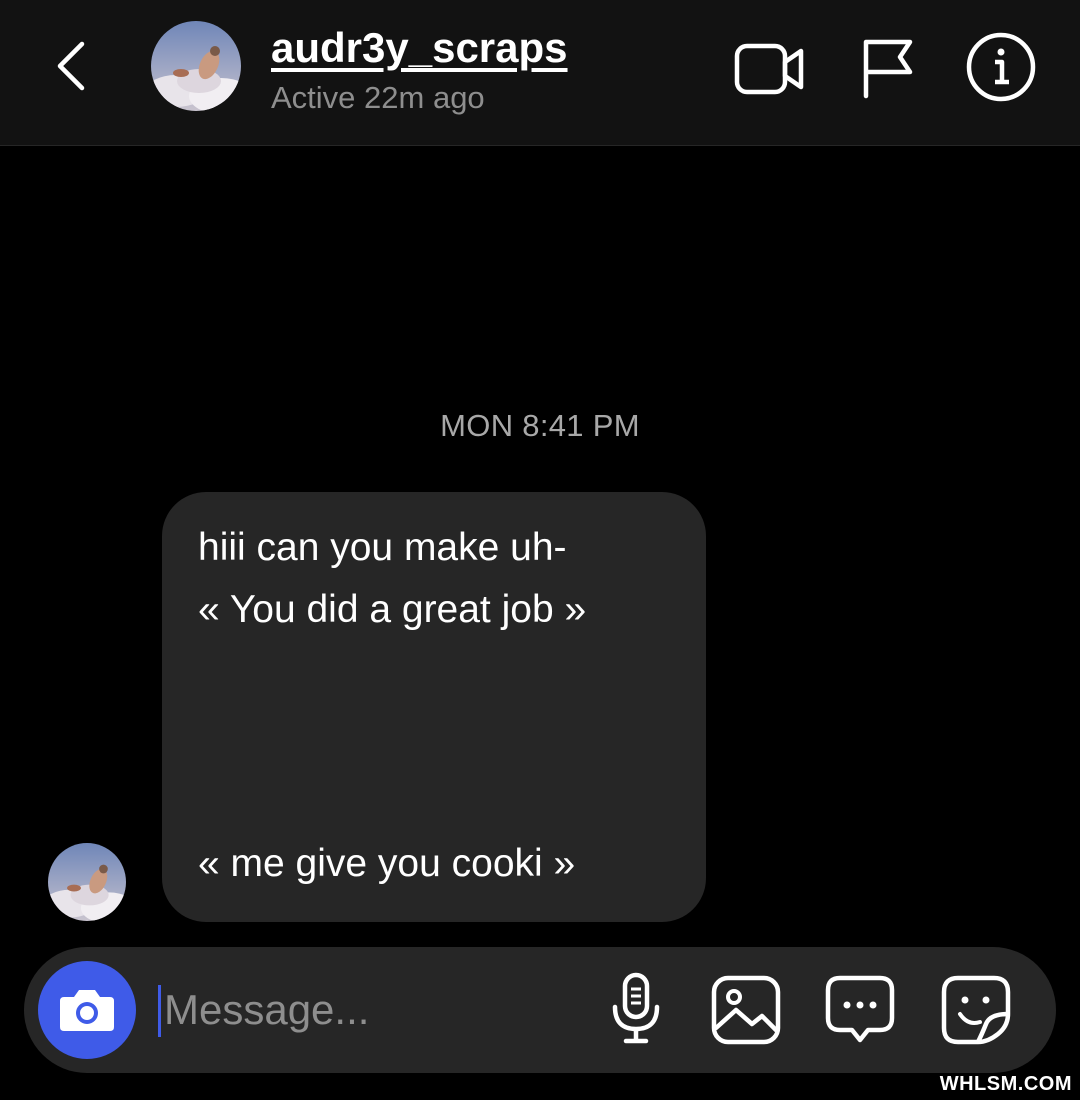  I want to click on camera-button, so click(87, 1010).